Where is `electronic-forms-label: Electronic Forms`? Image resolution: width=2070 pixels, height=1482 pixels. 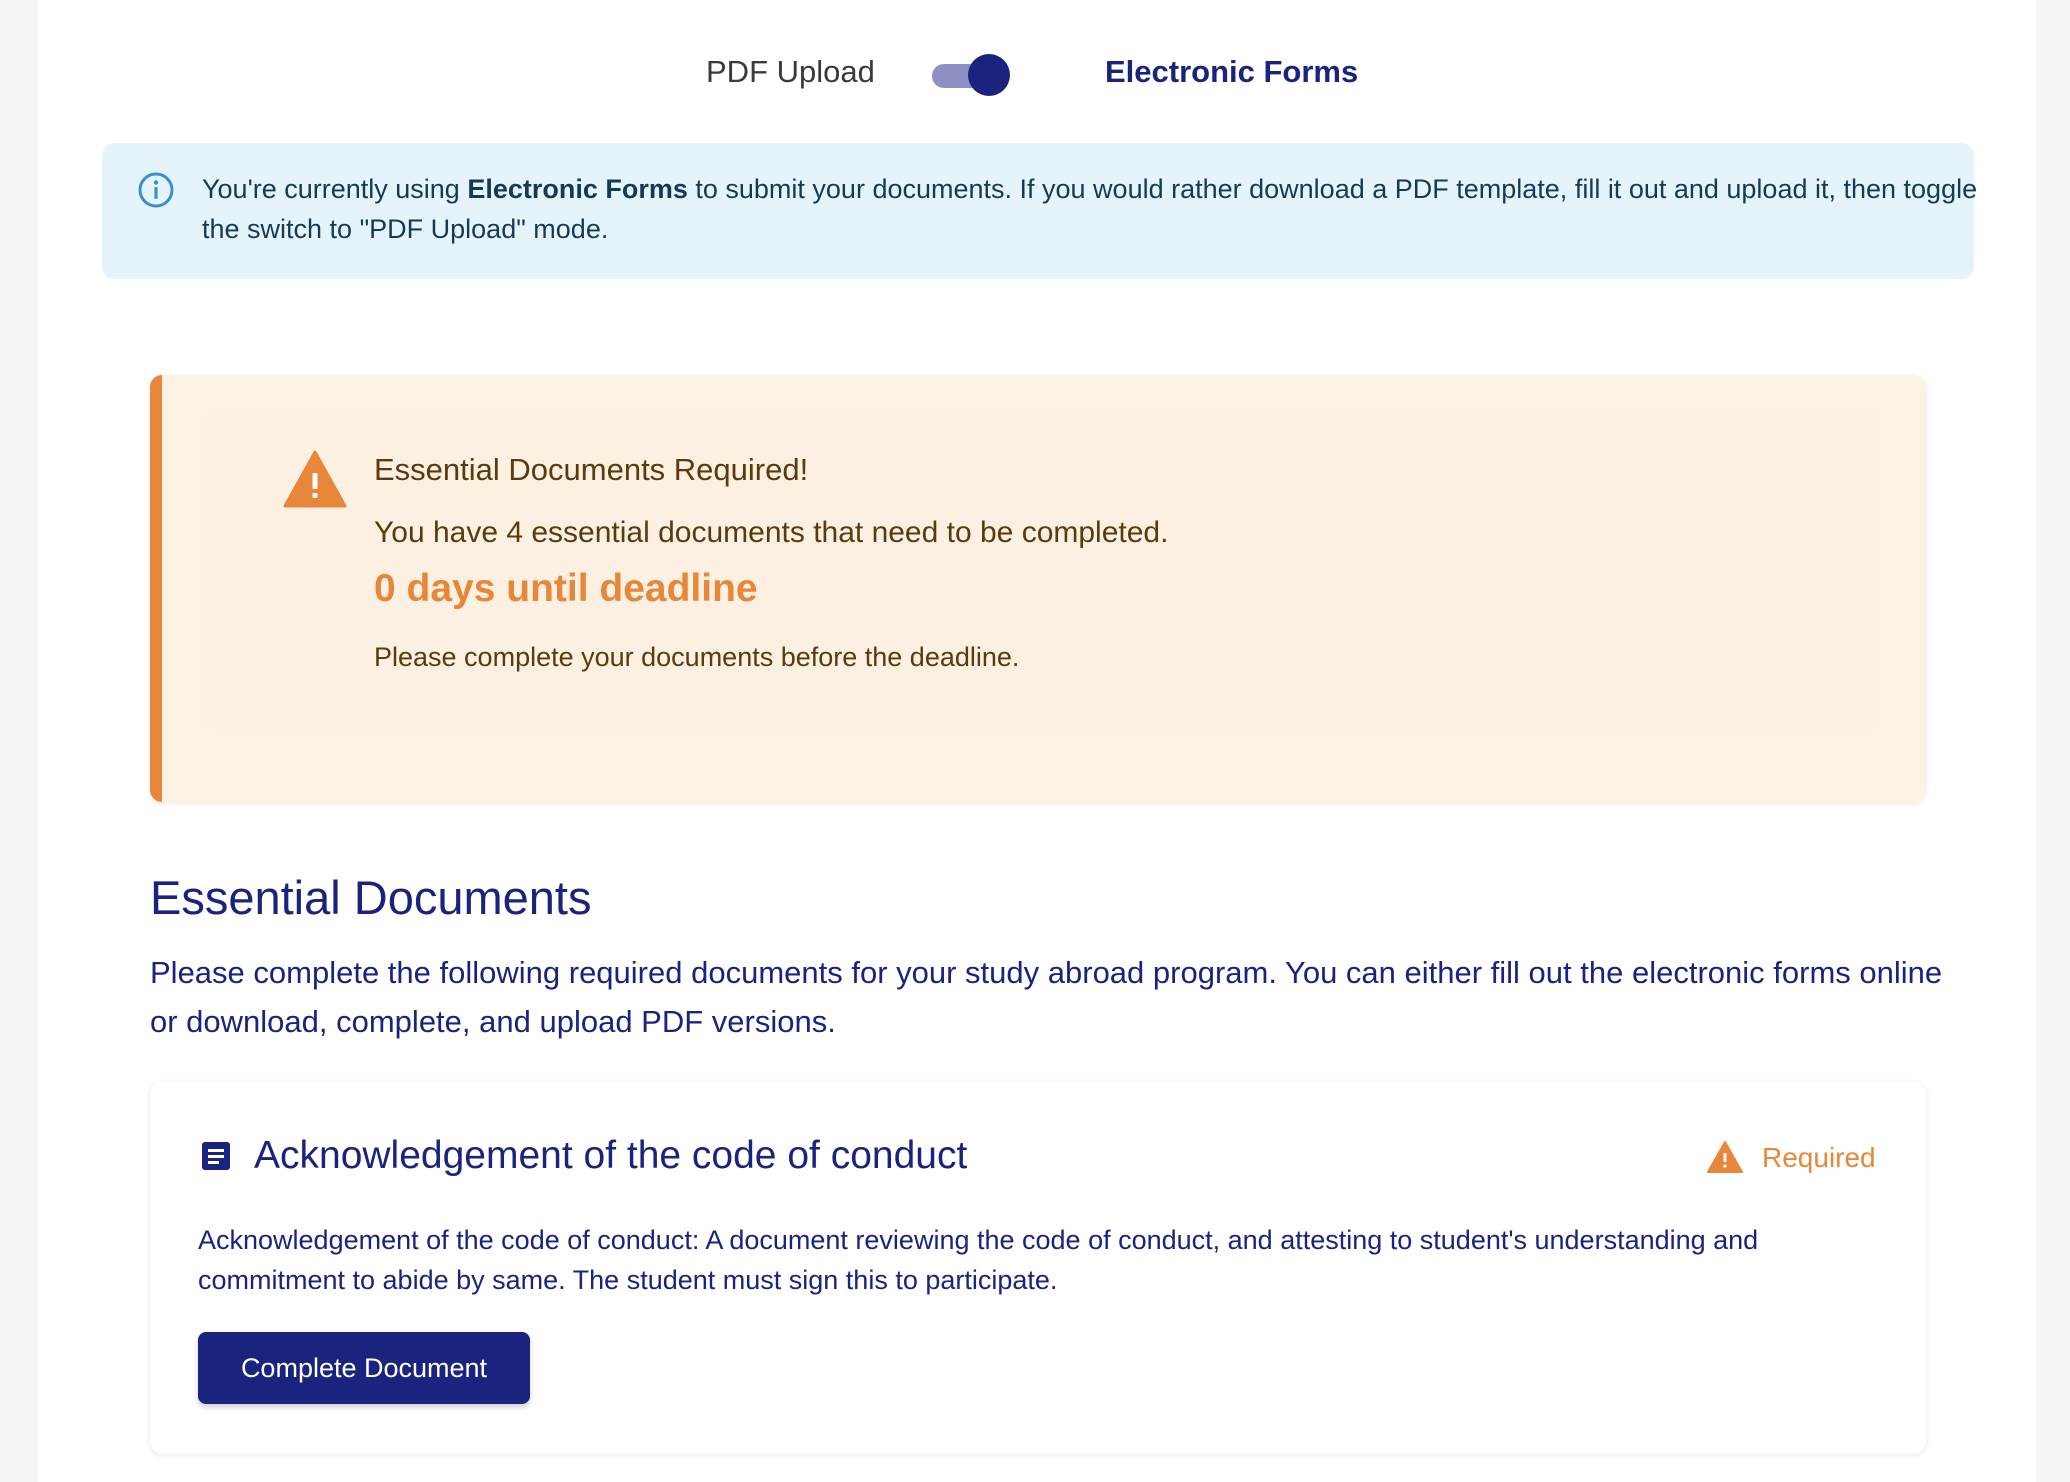 electronic-forms-label: Electronic Forms is located at coordinates (1231, 72).